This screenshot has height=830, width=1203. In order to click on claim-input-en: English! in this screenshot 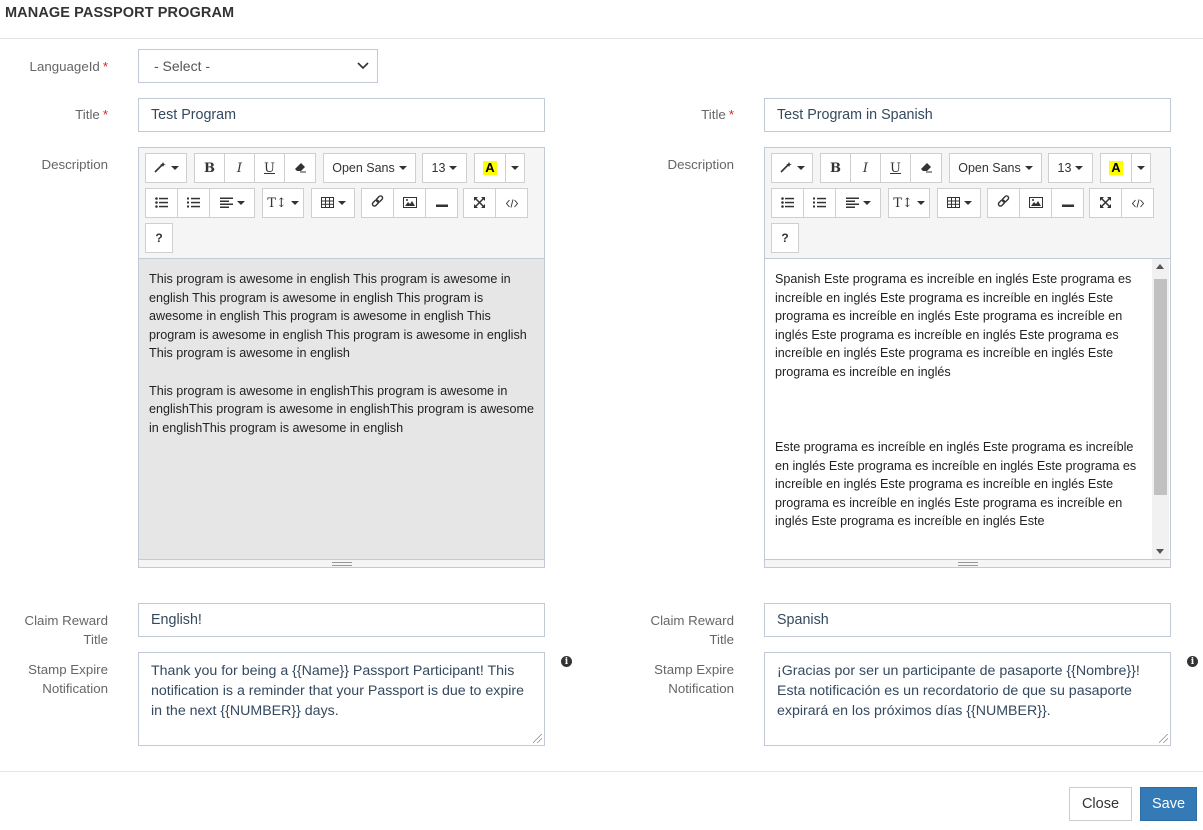, I will do `click(341, 620)`.